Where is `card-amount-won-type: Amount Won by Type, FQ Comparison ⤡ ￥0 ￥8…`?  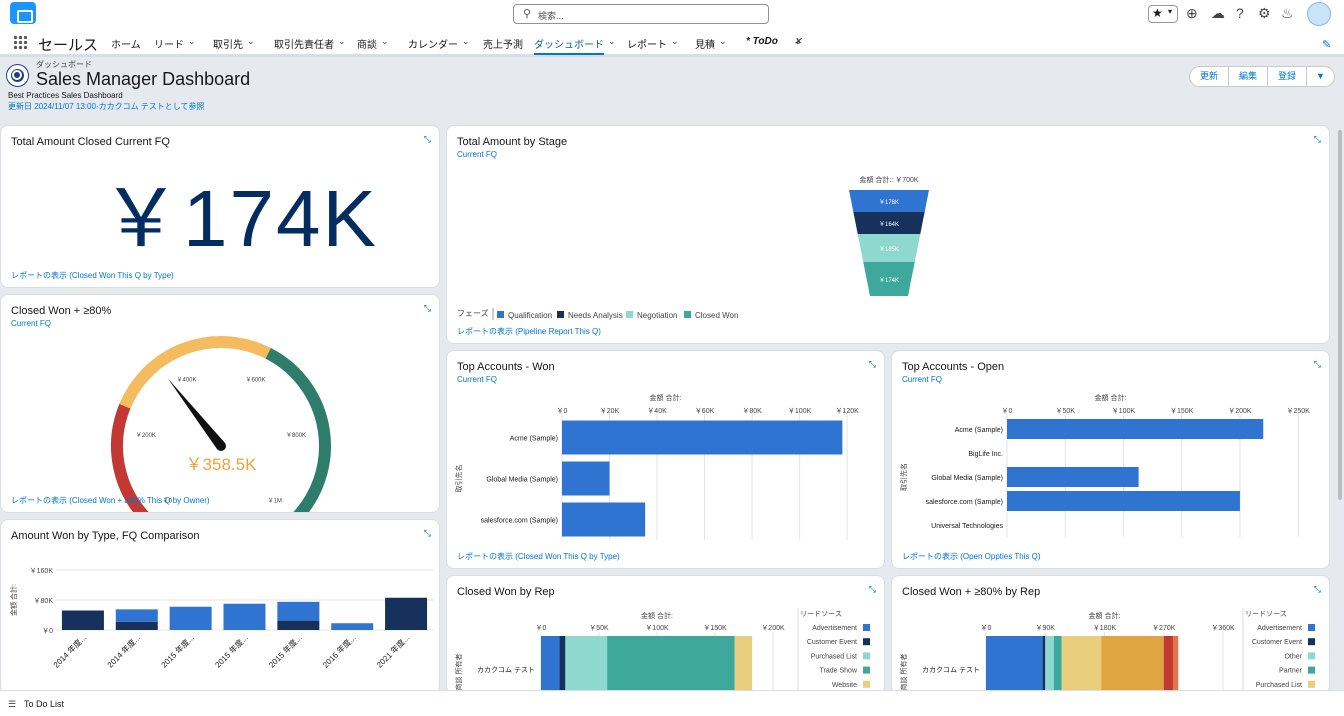 card-amount-won-type: Amount Won by Type, FQ Comparison ⤡ ￥0 ￥8… is located at coordinates (220, 606).